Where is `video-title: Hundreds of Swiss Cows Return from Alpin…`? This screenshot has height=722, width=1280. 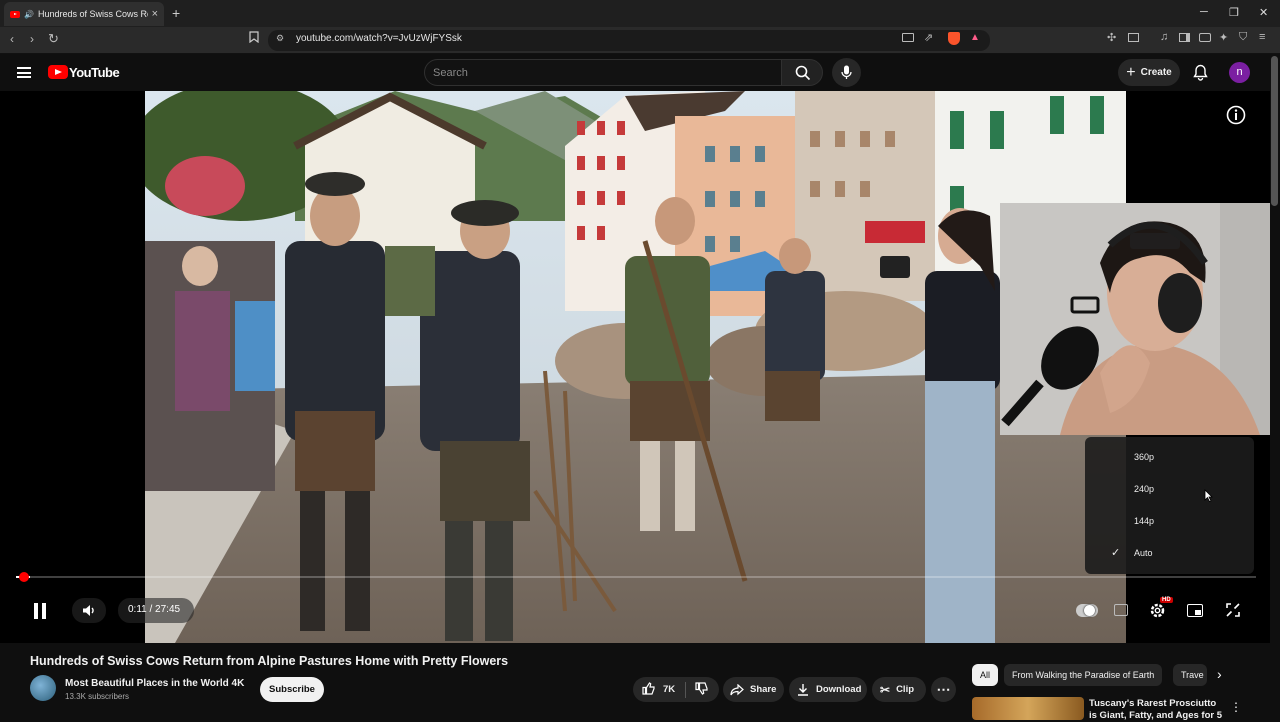
video-title: Hundreds of Swiss Cows Return from Alpin… is located at coordinates (269, 661).